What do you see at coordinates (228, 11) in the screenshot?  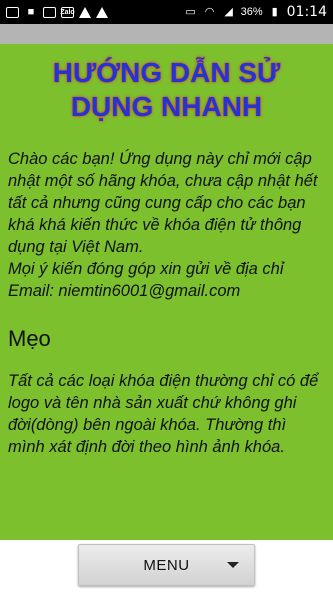 I see `signal-icon: ◢` at bounding box center [228, 11].